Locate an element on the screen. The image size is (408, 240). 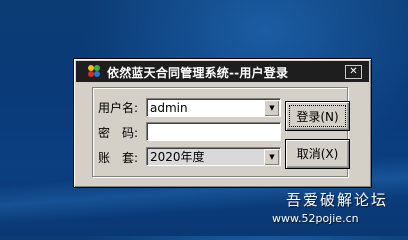
password-field is located at coordinates (213, 131).